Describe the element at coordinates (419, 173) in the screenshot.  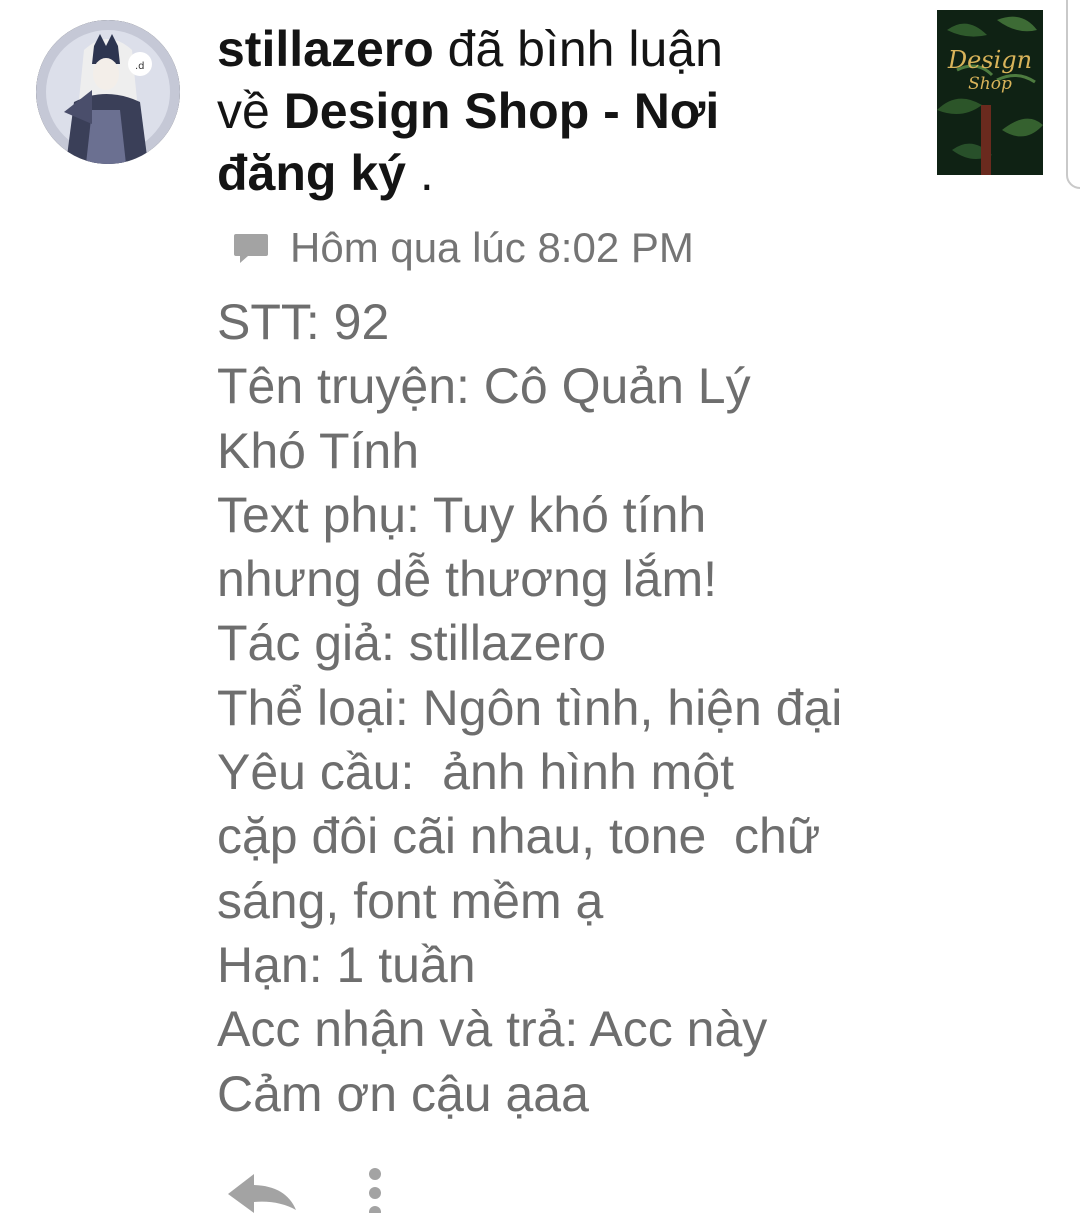
I see `headline-suffix: .` at that location.